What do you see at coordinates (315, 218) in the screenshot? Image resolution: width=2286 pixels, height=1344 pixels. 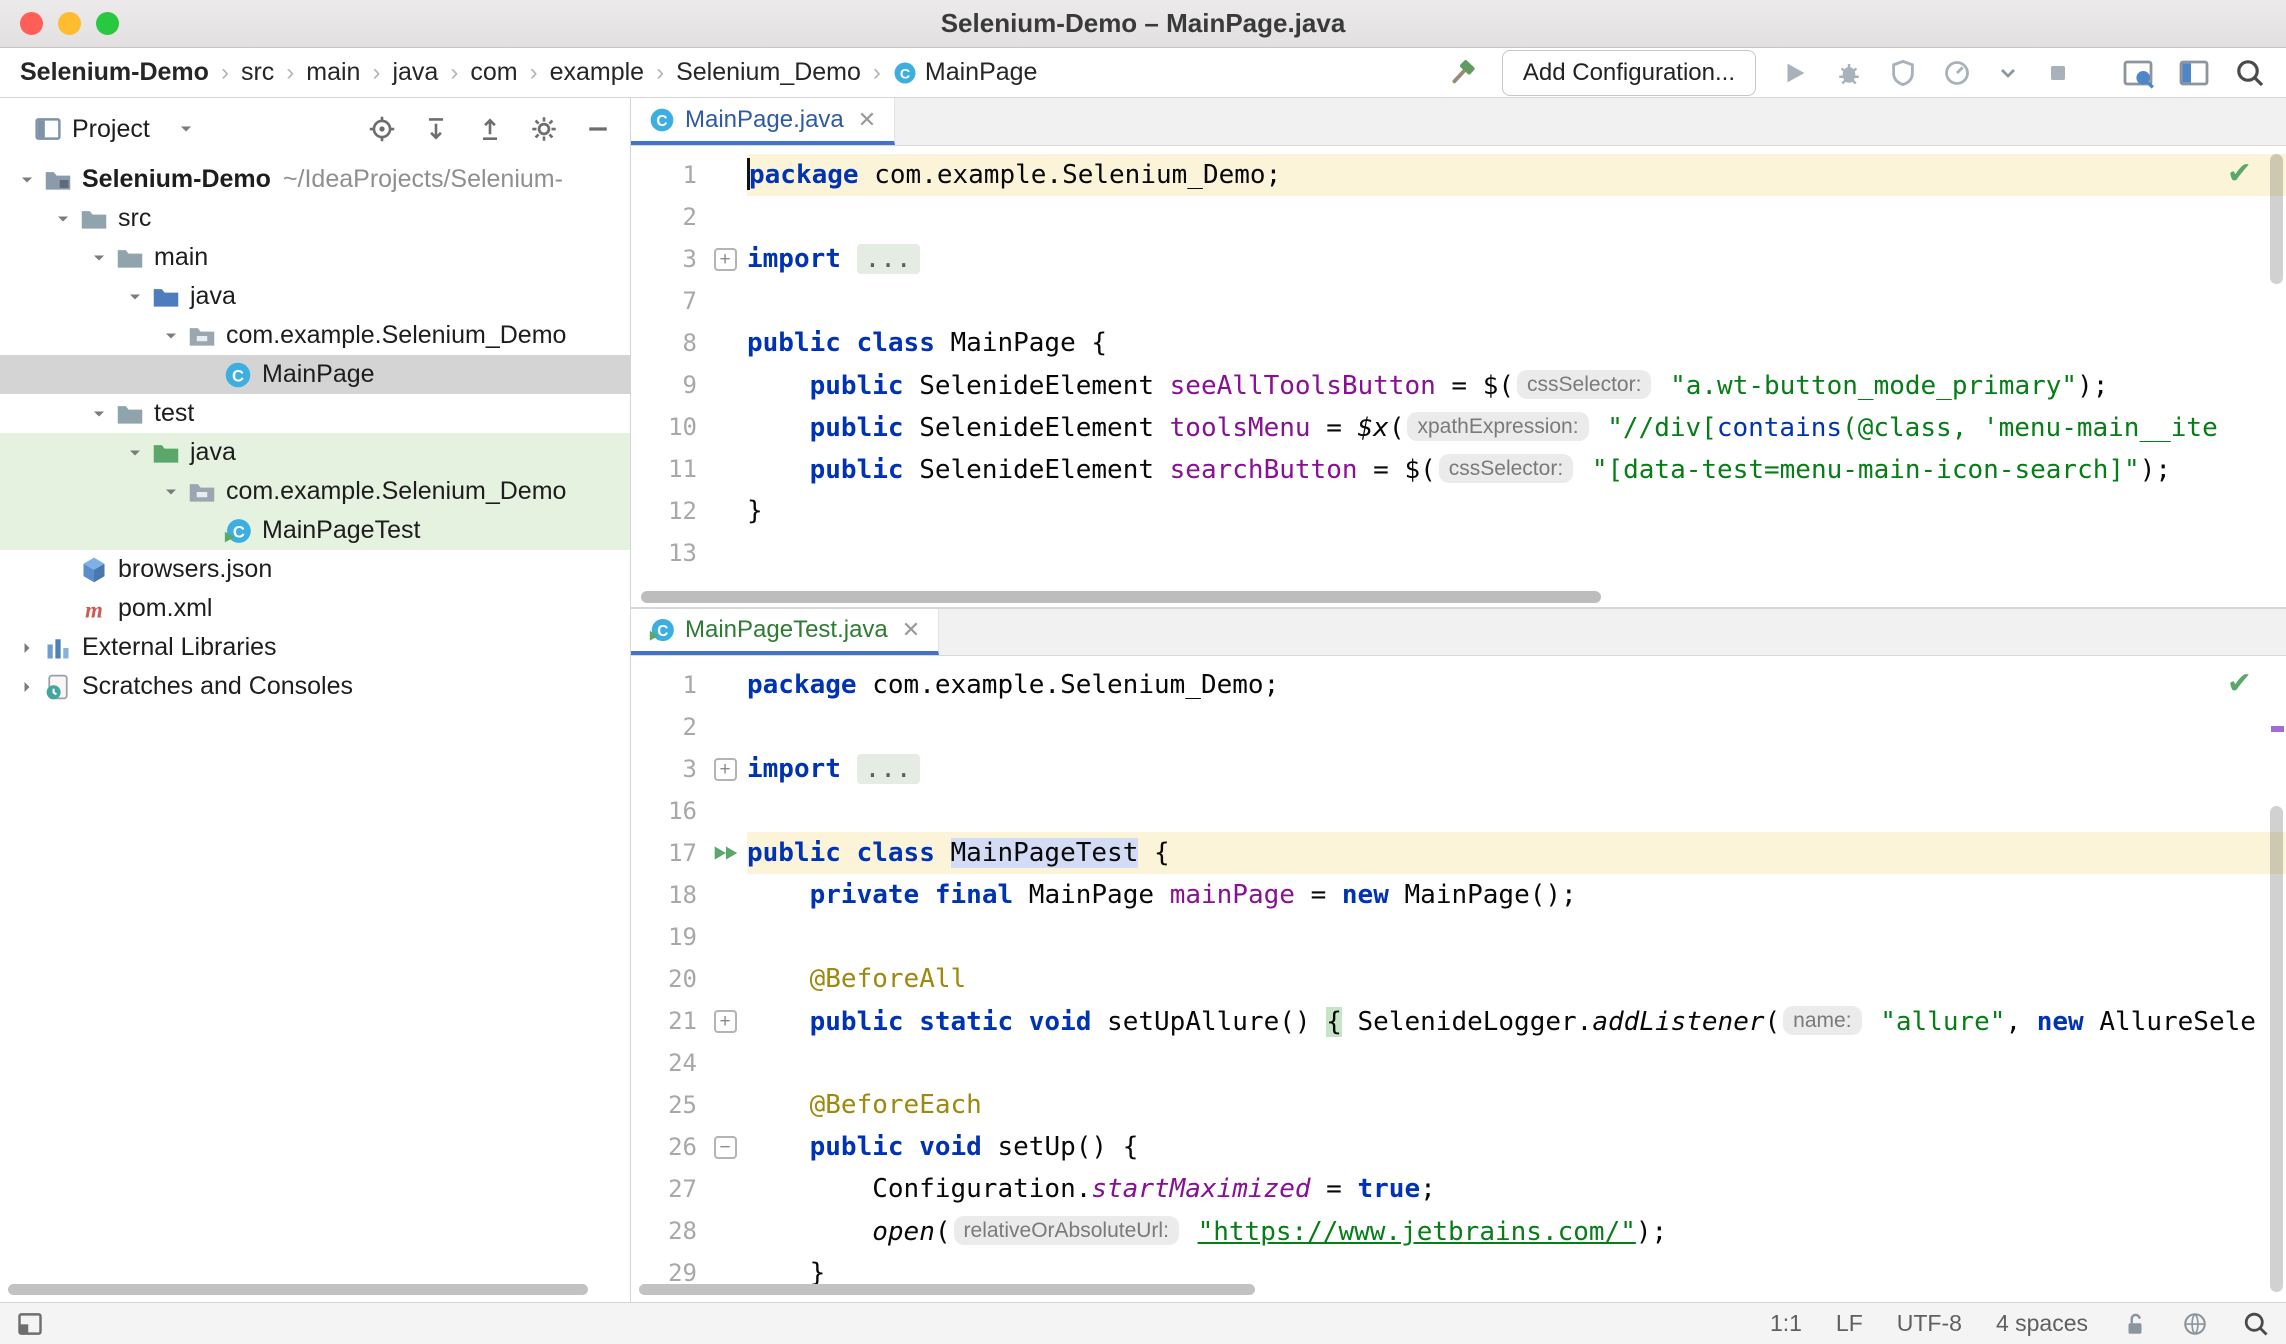 I see `tree-item-src: src` at bounding box center [315, 218].